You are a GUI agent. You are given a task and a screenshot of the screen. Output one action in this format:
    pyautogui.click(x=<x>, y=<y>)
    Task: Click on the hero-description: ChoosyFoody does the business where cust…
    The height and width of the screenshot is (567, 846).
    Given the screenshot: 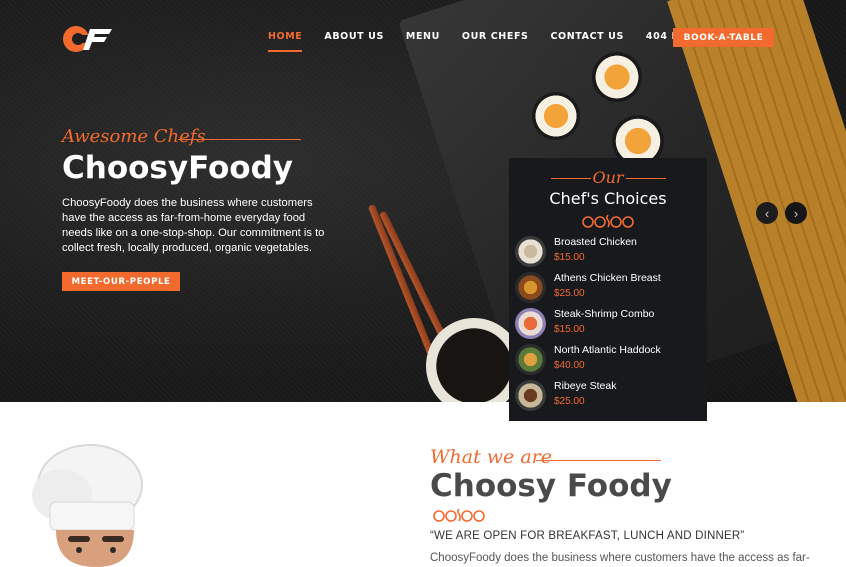 What is the action you would take?
    pyautogui.click(x=193, y=225)
    